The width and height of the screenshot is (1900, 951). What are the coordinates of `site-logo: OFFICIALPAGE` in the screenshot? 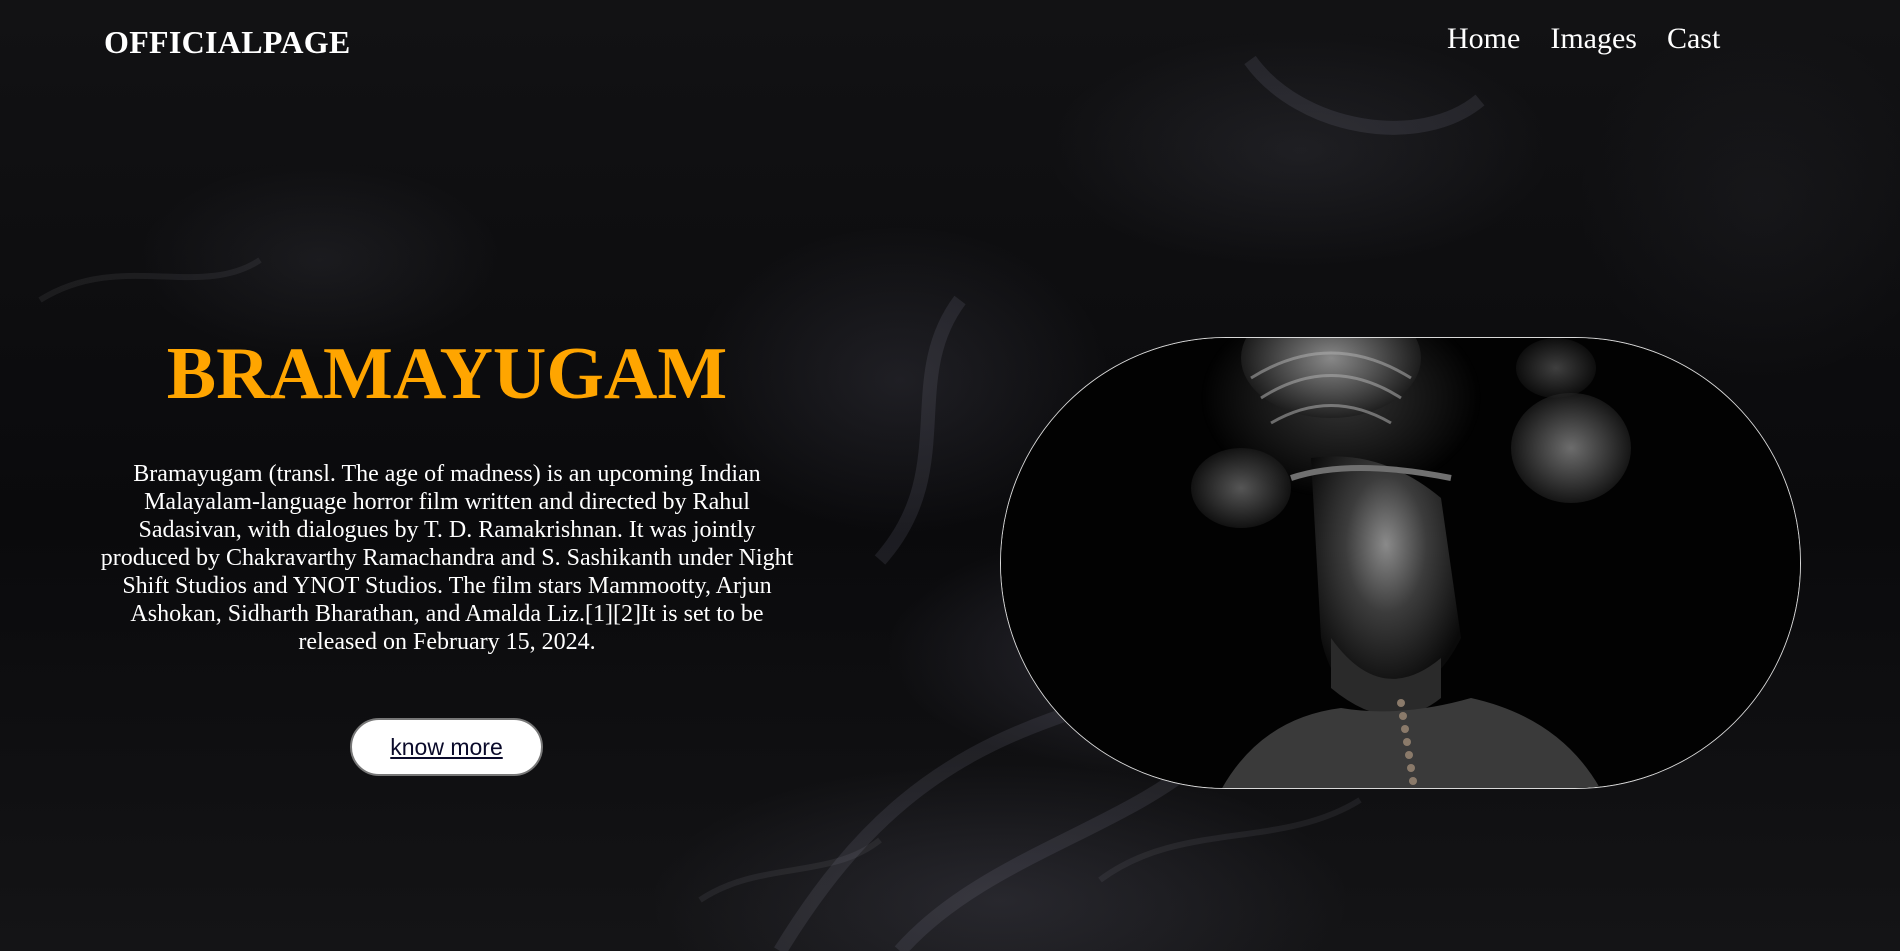 It's located at (227, 42).